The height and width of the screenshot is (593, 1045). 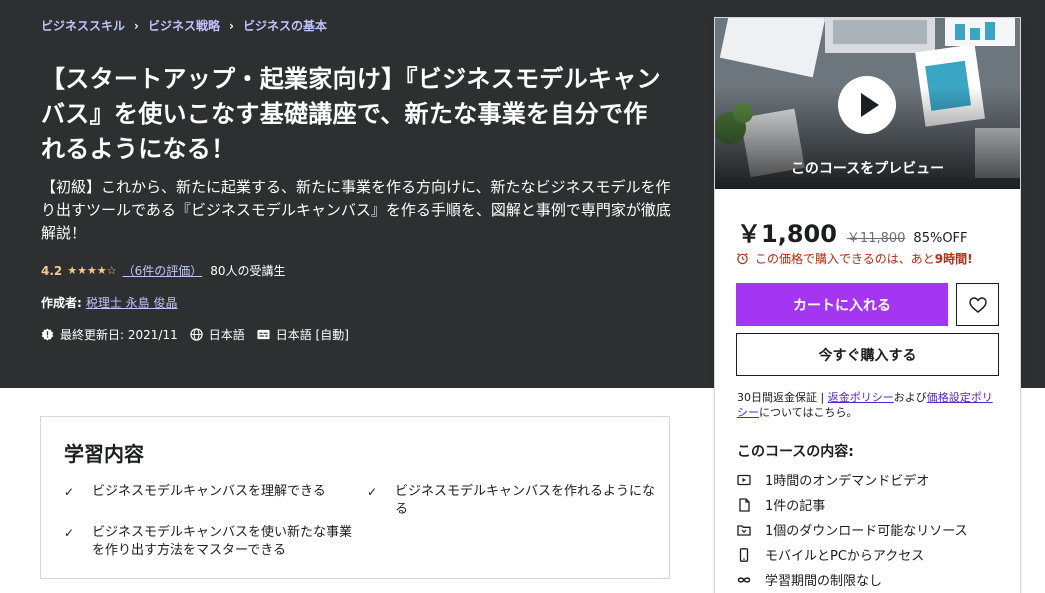 I want to click on course-meta: 最終更新日: 2021/11 日本語 日本語 [自動], so click(x=201, y=334).